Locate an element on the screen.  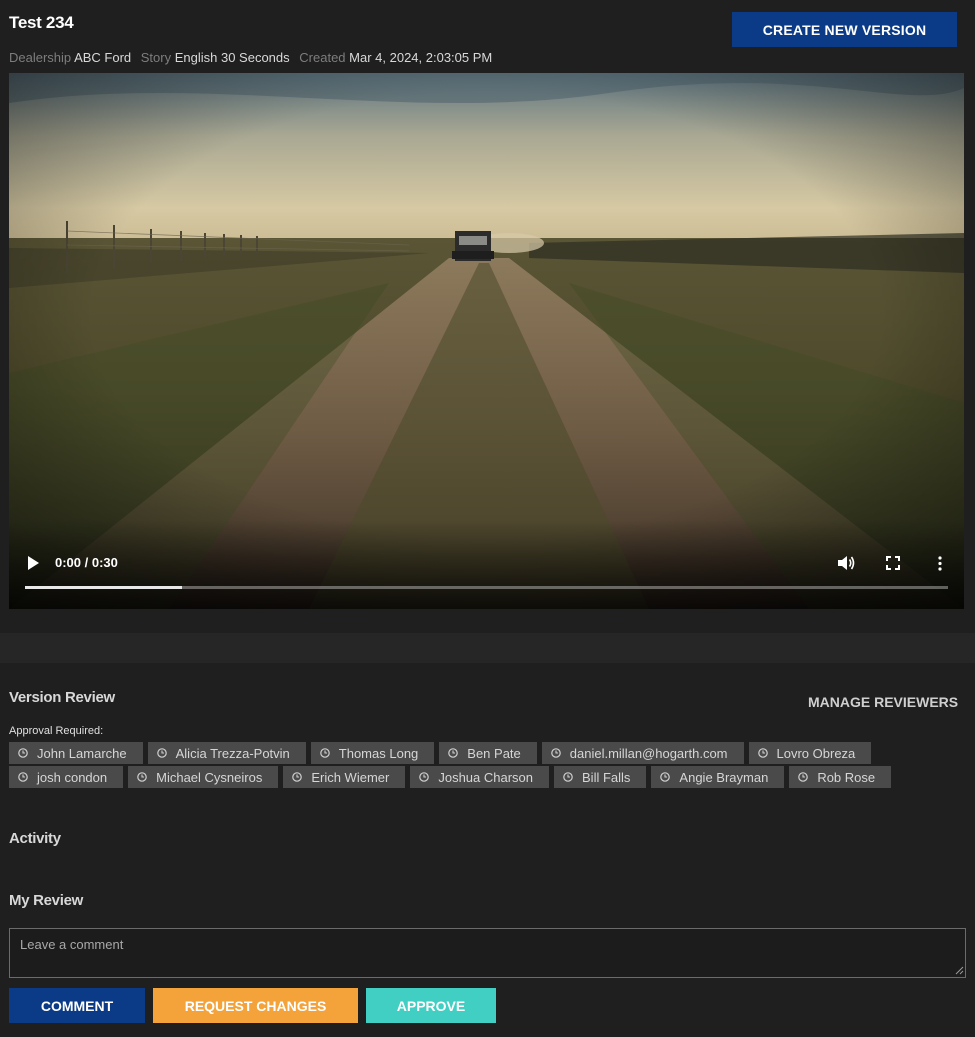
reviewer-name: Angie Brayman is located at coordinates (724, 777).